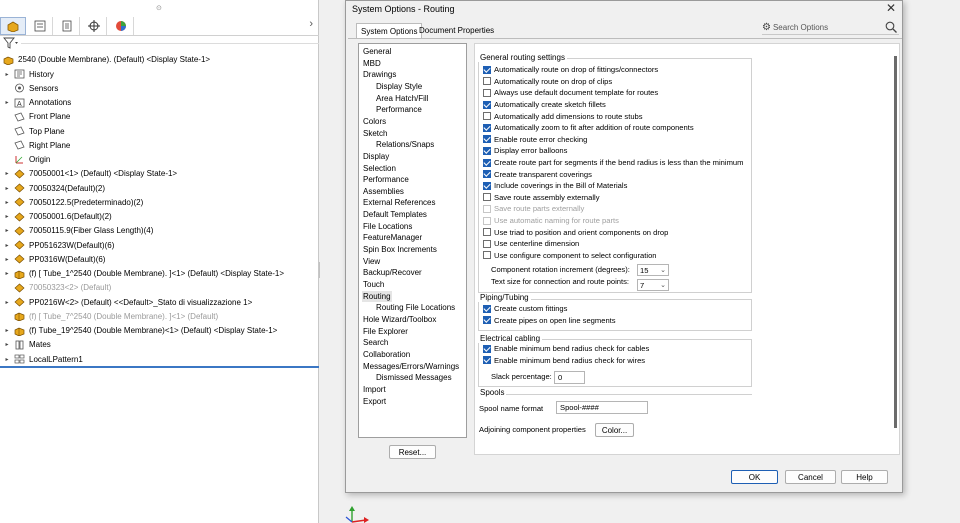  Describe the element at coordinates (376, 157) in the screenshot. I see `category-item: Display` at that location.